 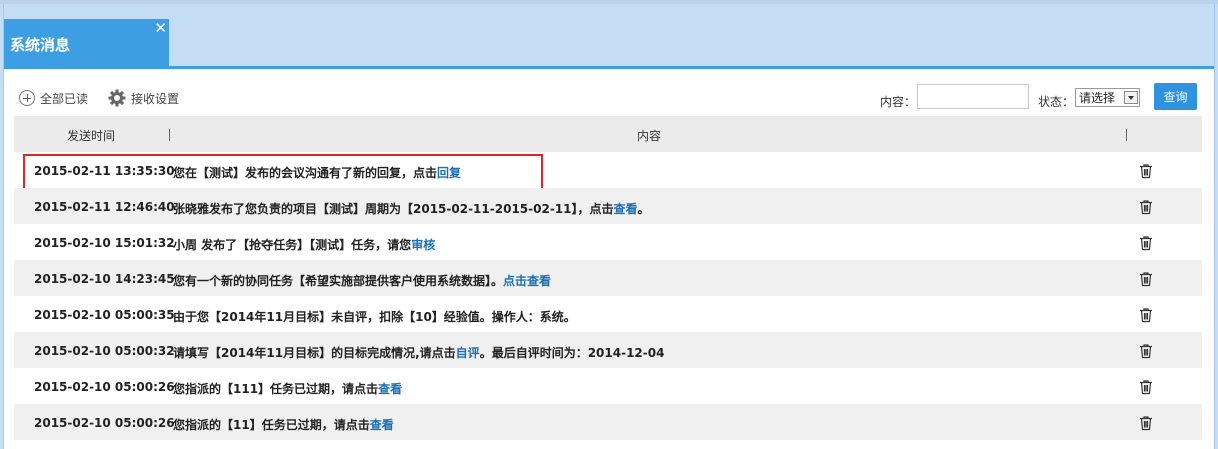 What do you see at coordinates (314, 353) in the screenshot?
I see `row-message-text: 请填写【2014年11月目标】的目标完成情况,请点击` at bounding box center [314, 353].